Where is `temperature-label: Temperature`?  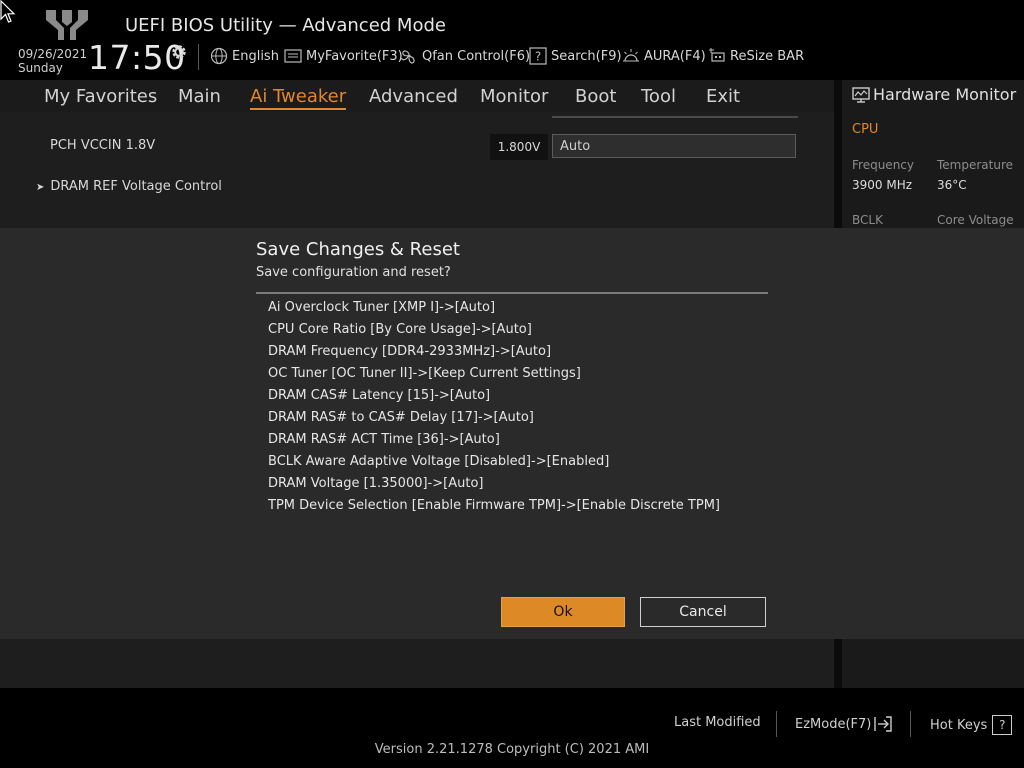 temperature-label: Temperature is located at coordinates (975, 165).